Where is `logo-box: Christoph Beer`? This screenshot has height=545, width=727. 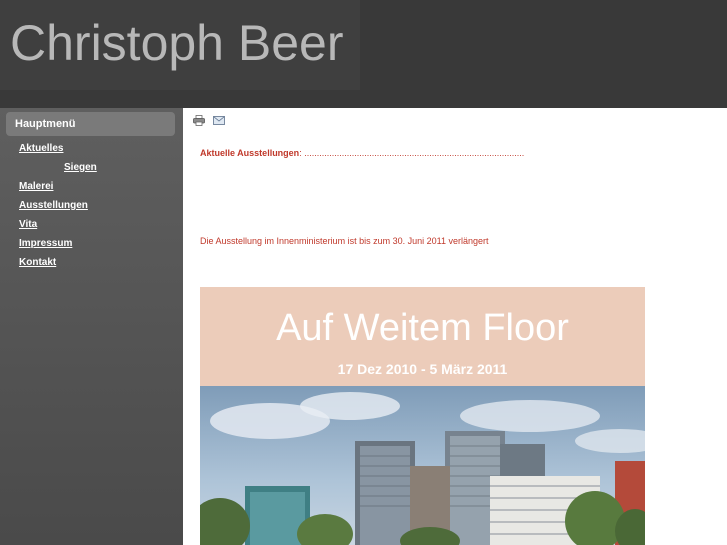
logo-box: Christoph Beer is located at coordinates (180, 45).